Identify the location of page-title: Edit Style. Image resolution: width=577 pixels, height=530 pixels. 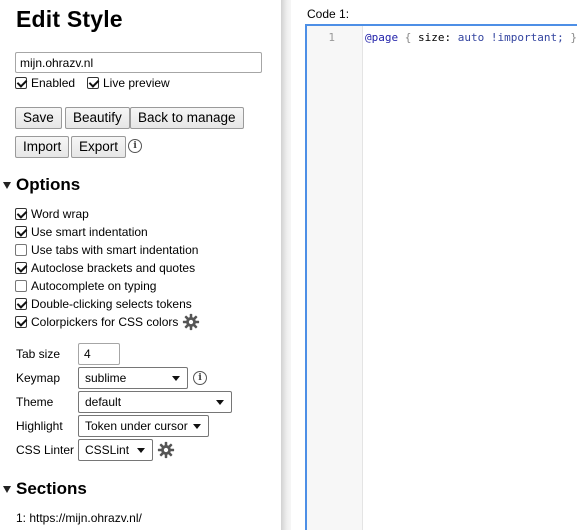
(69, 19).